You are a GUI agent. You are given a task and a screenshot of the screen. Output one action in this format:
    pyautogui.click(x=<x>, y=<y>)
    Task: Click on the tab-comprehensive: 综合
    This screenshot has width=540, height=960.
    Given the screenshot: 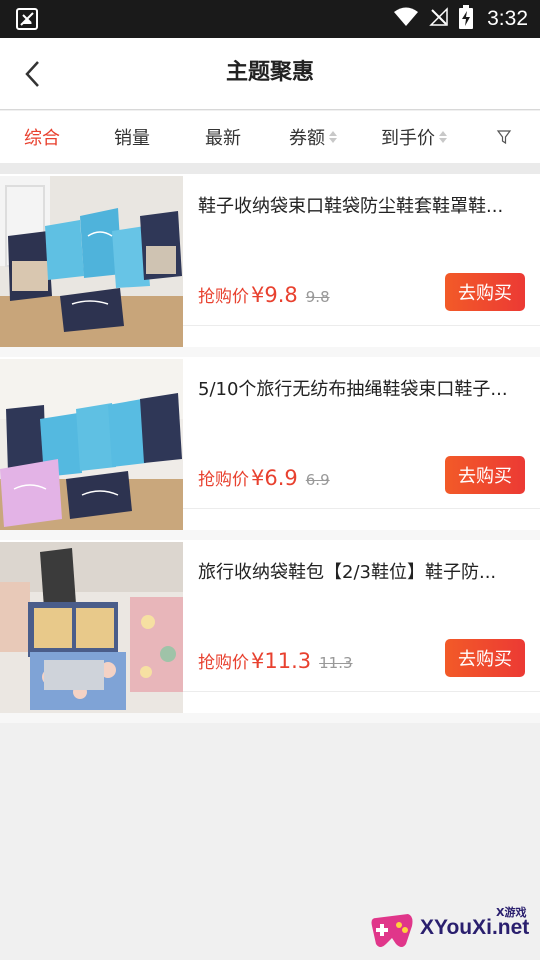 What is the action you would take?
    pyautogui.click(x=42, y=137)
    